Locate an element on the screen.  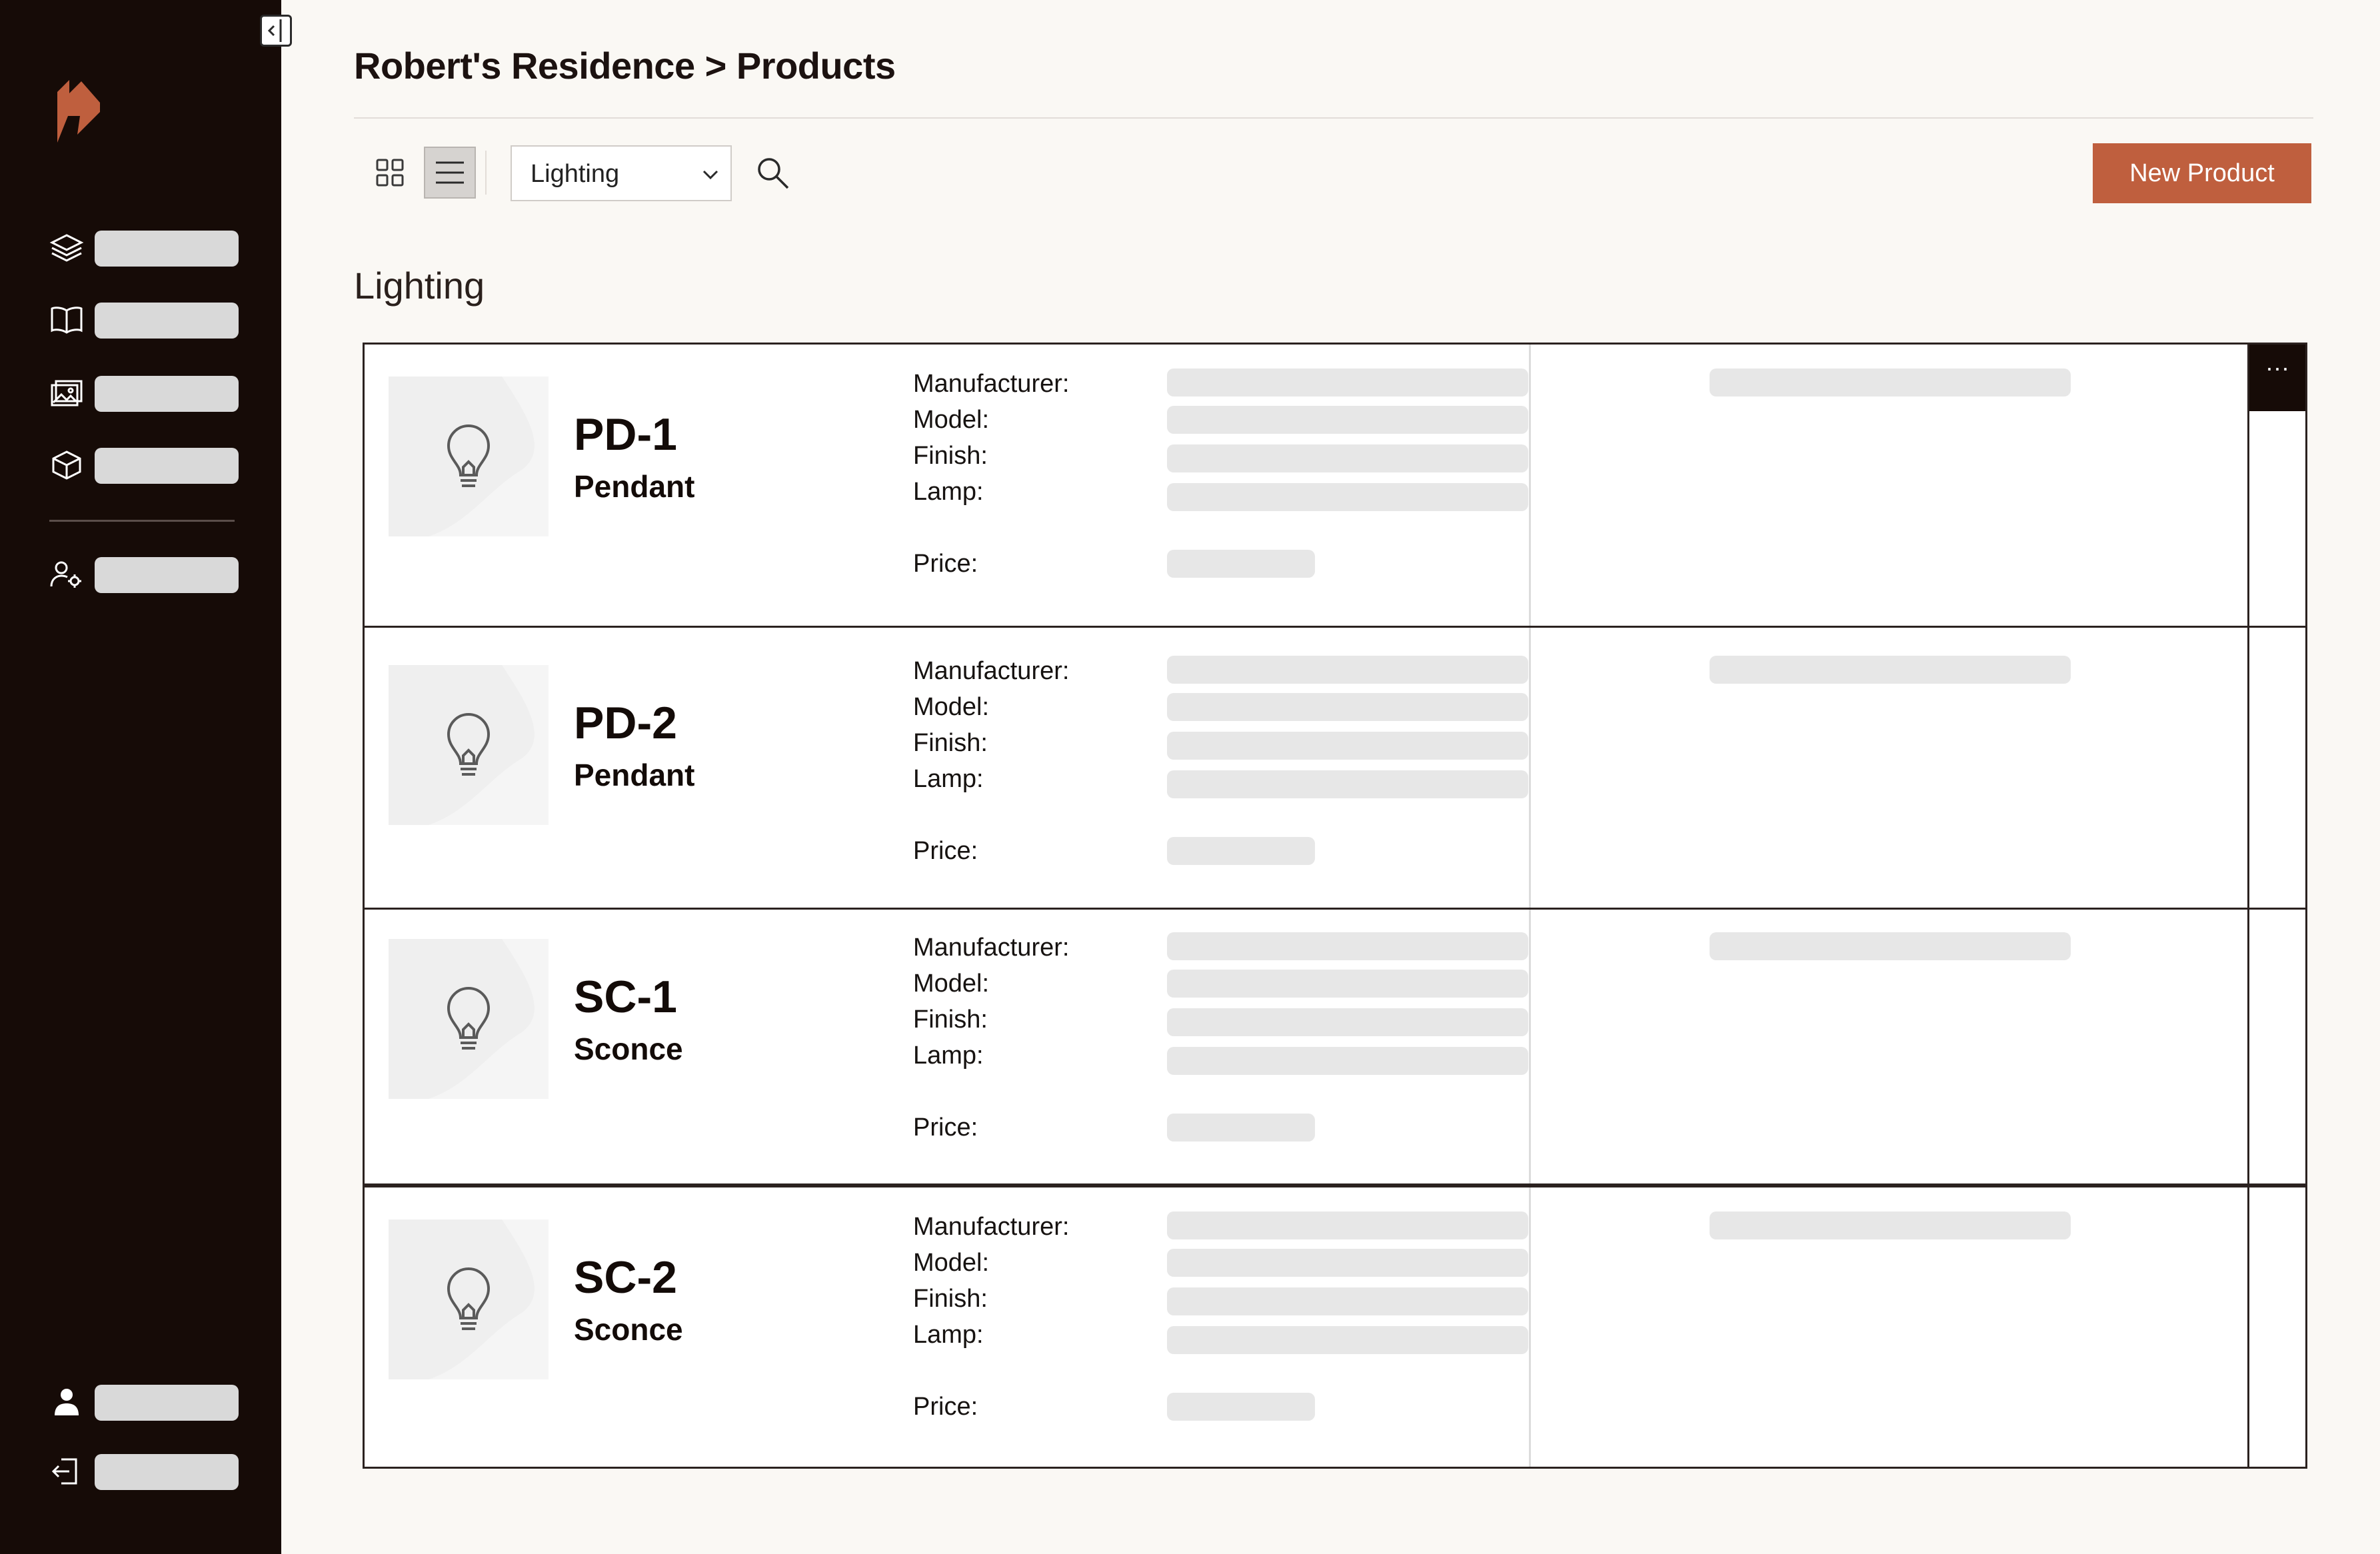
sidebar-item-profile is located at coordinates (143, 1402).